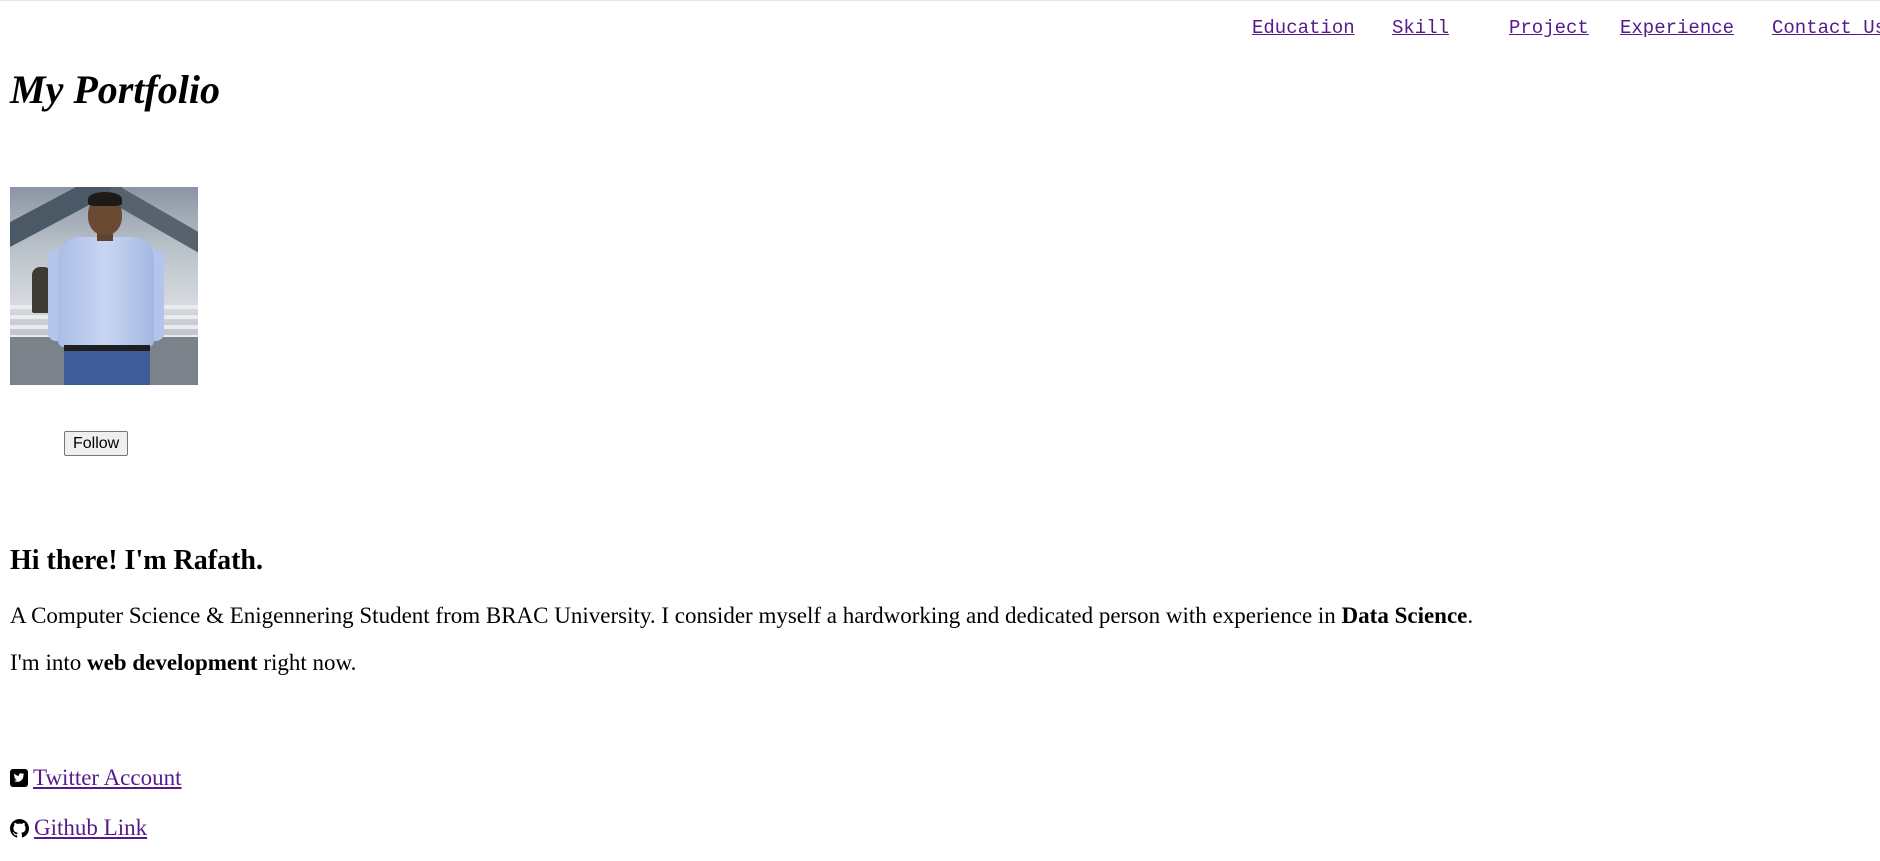  I want to click on github-icon, so click(22, 828).